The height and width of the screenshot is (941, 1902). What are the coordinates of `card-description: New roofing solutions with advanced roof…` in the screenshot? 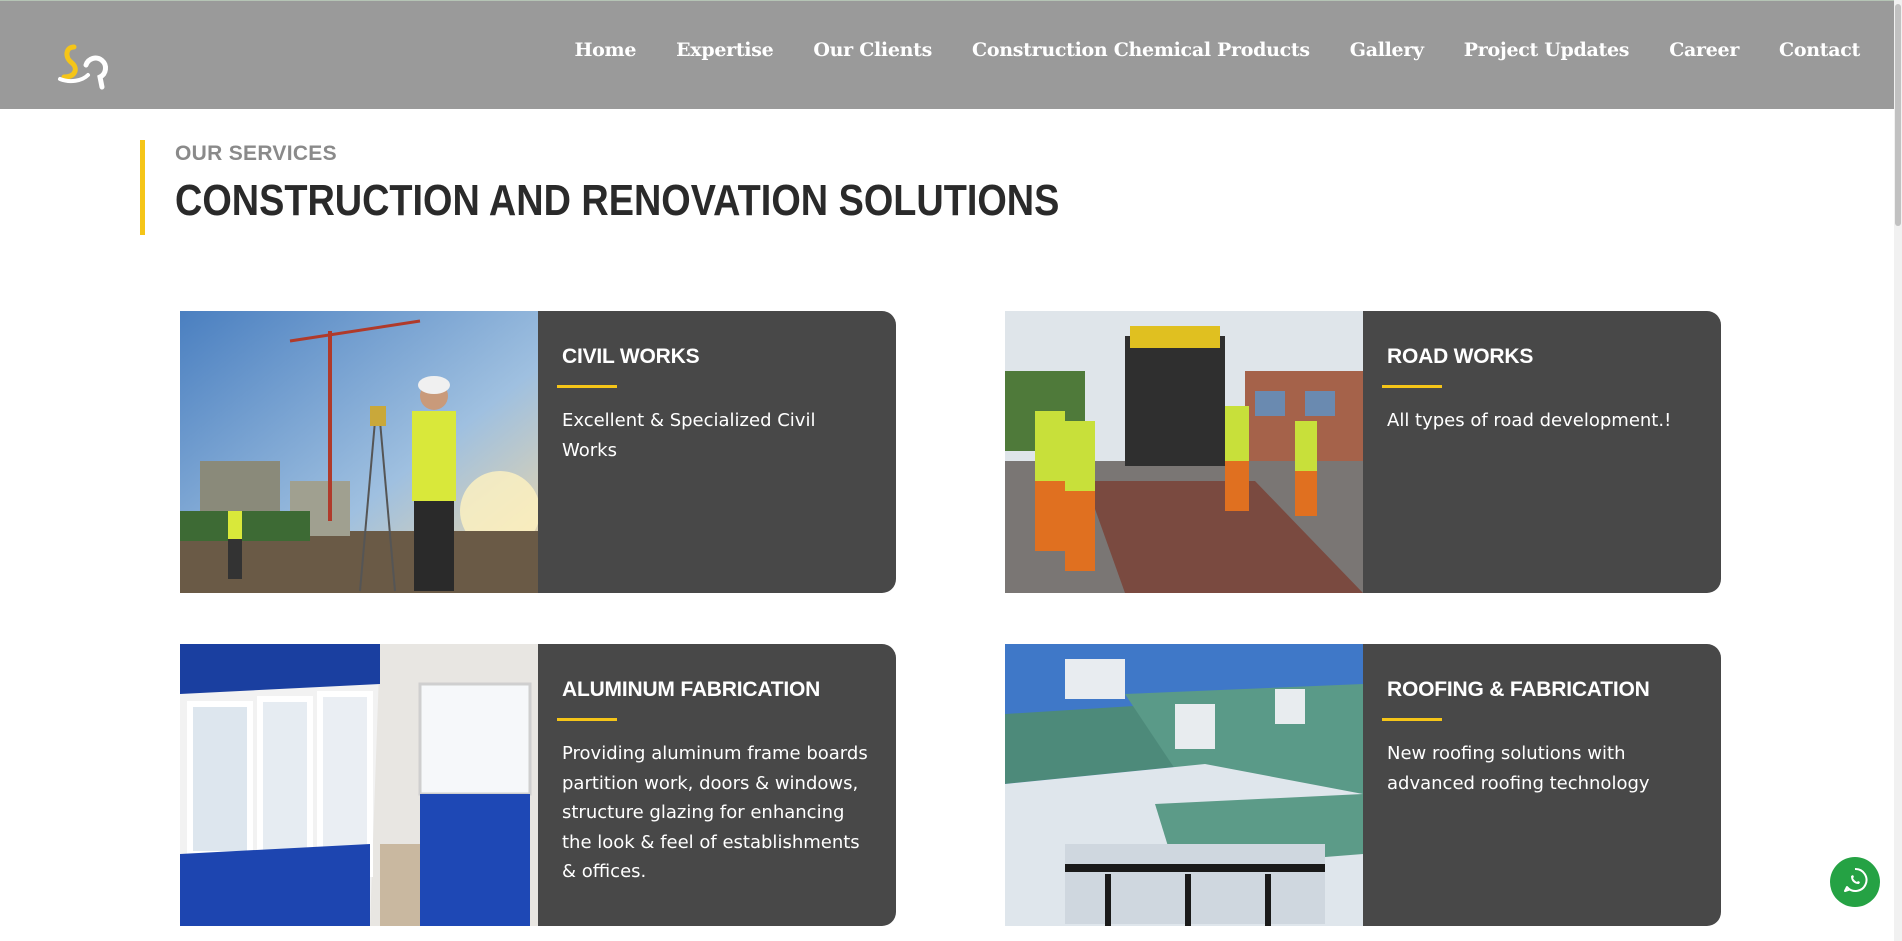 It's located at (1518, 768).